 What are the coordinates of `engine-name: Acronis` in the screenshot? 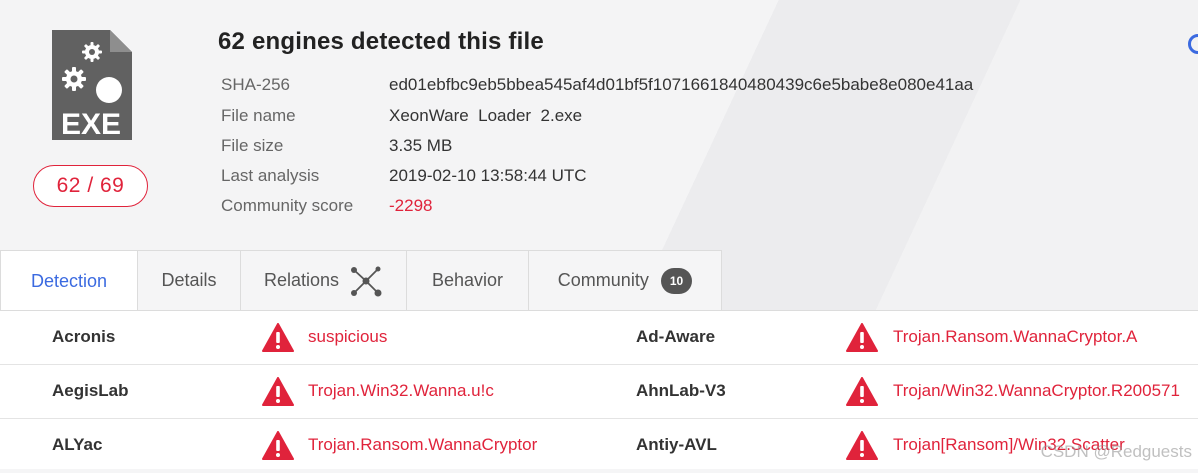 It's located at (84, 336).